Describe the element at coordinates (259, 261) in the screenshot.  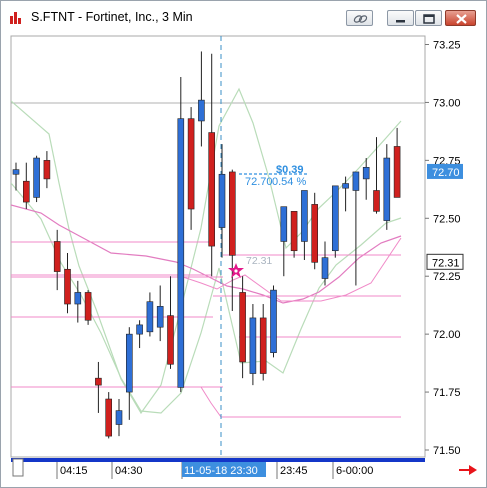
I see `marker-price-label: 72.31` at that location.